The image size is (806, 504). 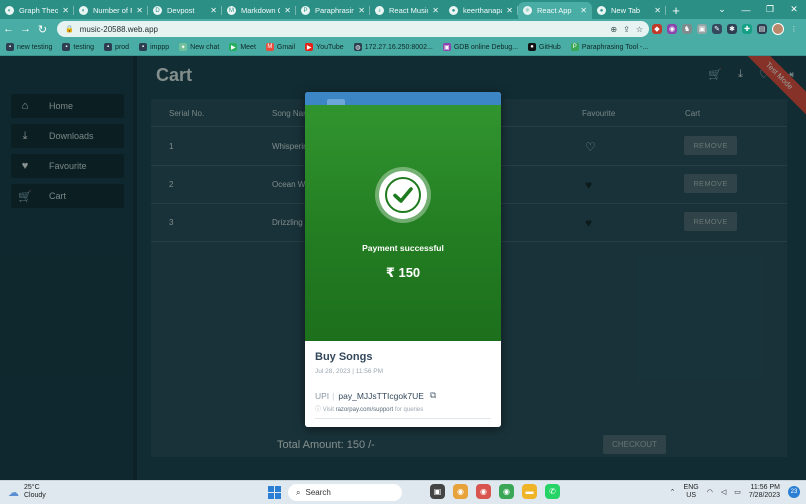 What do you see at coordinates (723, 492) in the screenshot?
I see `volume-icon: ◁` at bounding box center [723, 492].